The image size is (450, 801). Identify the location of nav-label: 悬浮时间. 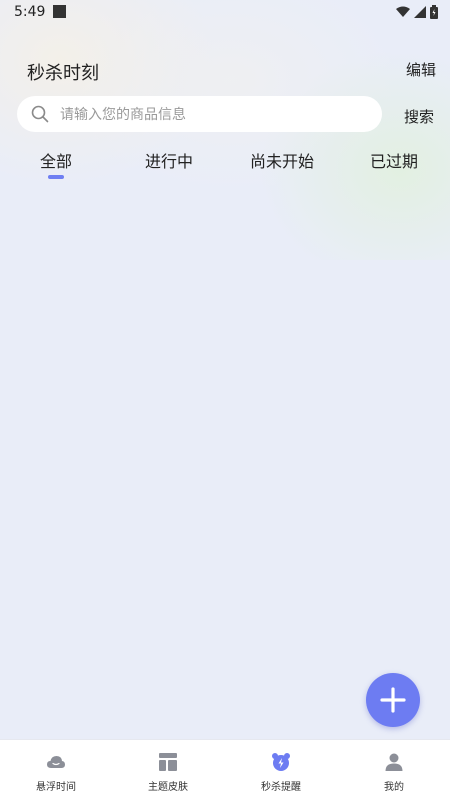
(56, 787).